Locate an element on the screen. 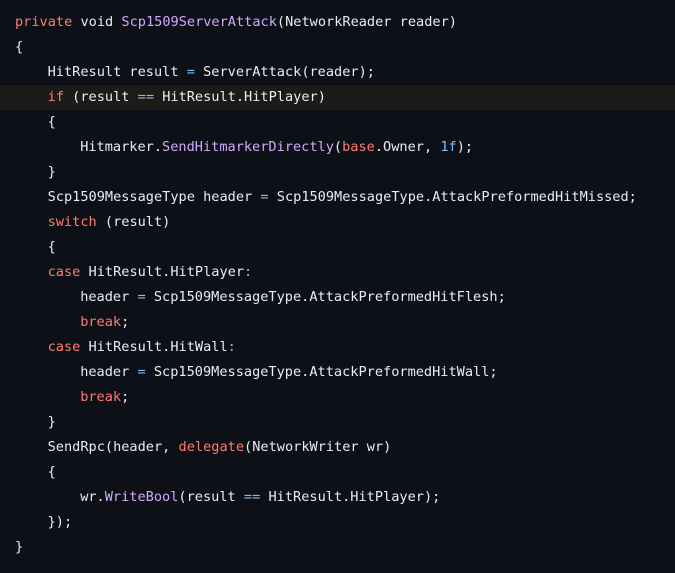  code-line: switch (result) is located at coordinates (337, 222).